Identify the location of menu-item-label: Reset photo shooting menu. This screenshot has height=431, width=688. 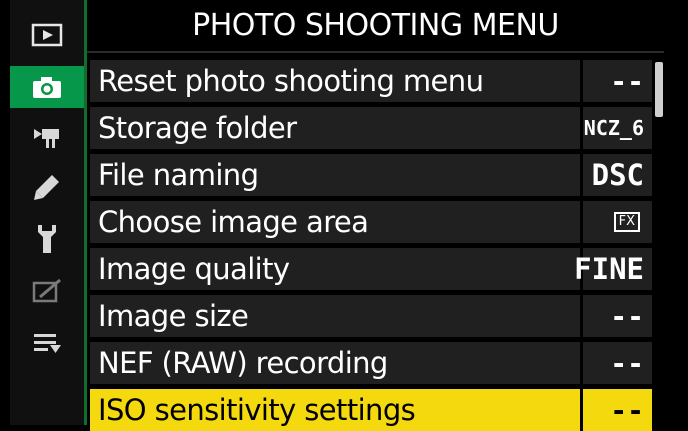
(335, 81).